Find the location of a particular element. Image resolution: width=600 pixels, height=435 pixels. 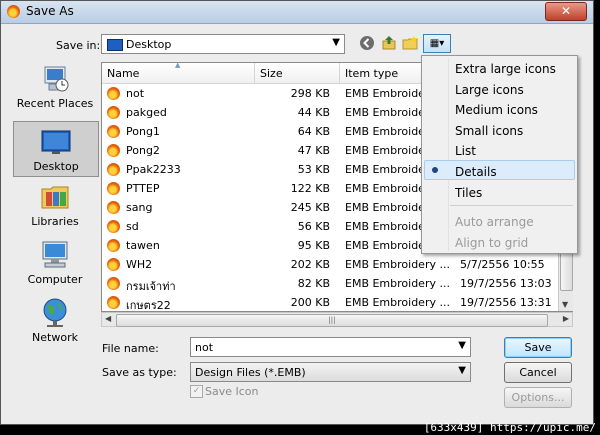

file-name: Pong1 is located at coordinates (143, 131).